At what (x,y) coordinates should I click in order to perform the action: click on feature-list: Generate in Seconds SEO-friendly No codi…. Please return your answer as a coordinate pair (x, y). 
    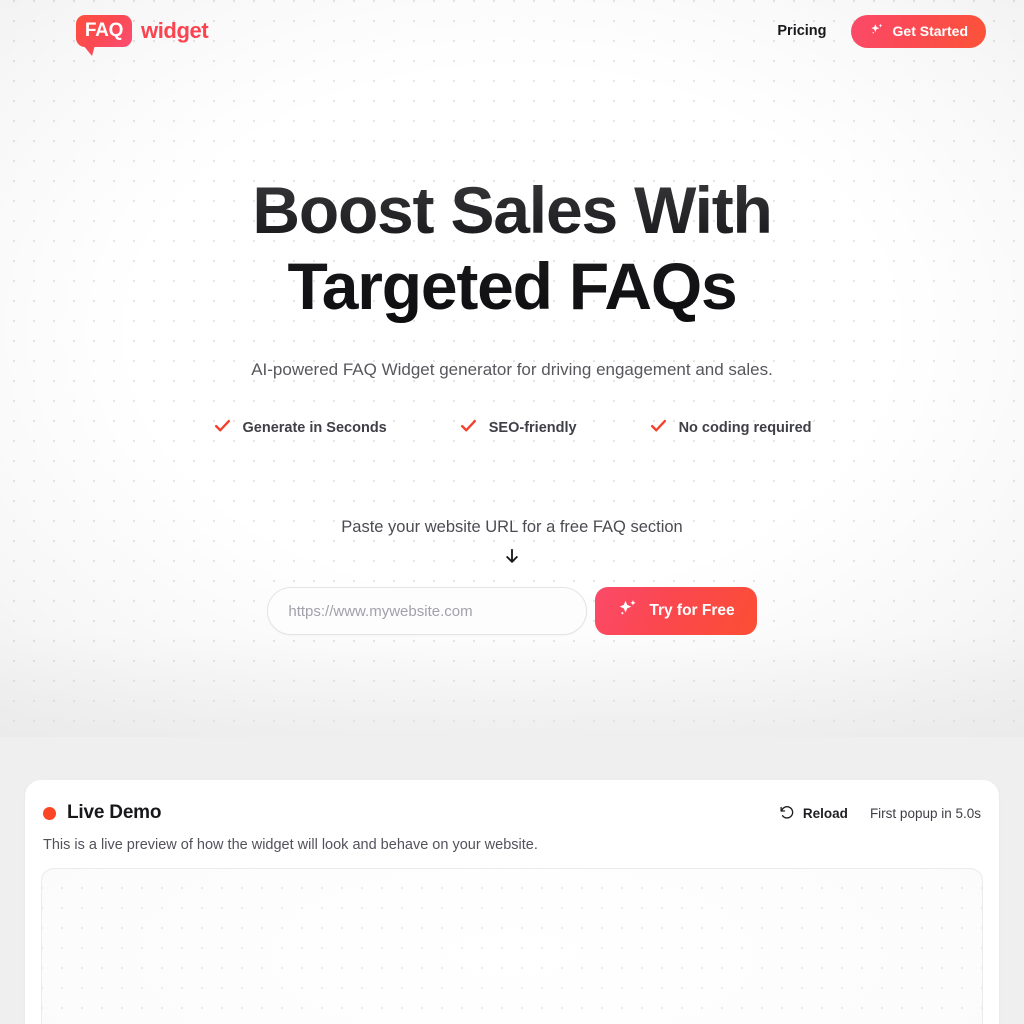
    Looking at the image, I should click on (512, 428).